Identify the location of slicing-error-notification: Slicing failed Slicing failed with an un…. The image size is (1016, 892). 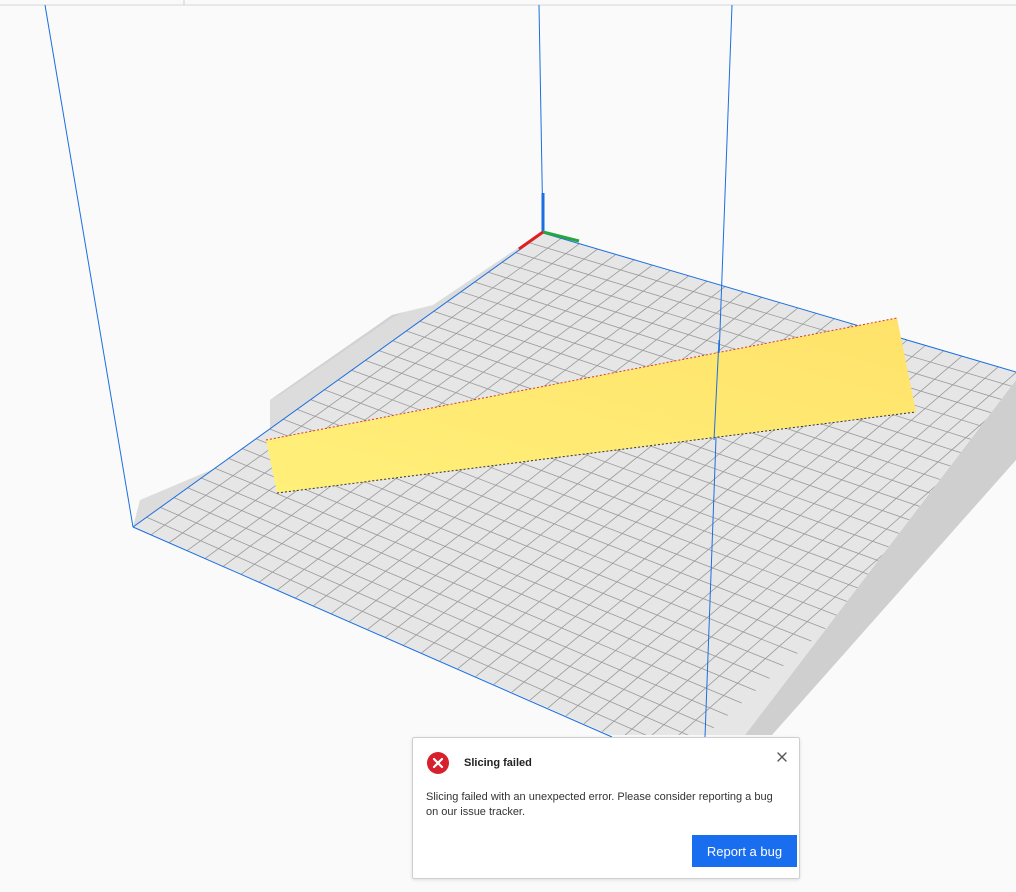
(606, 808).